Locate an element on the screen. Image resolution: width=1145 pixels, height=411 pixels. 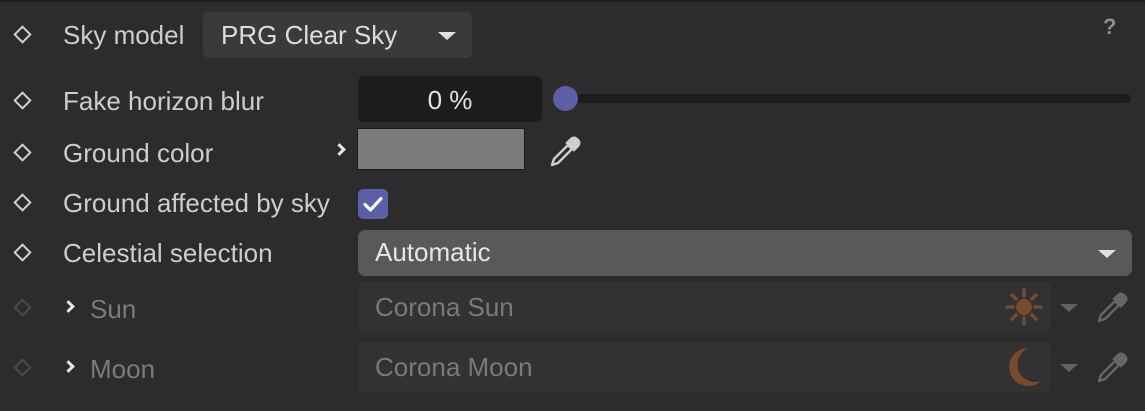
ground-affected-row: Ground affected by sky is located at coordinates (572, 203).